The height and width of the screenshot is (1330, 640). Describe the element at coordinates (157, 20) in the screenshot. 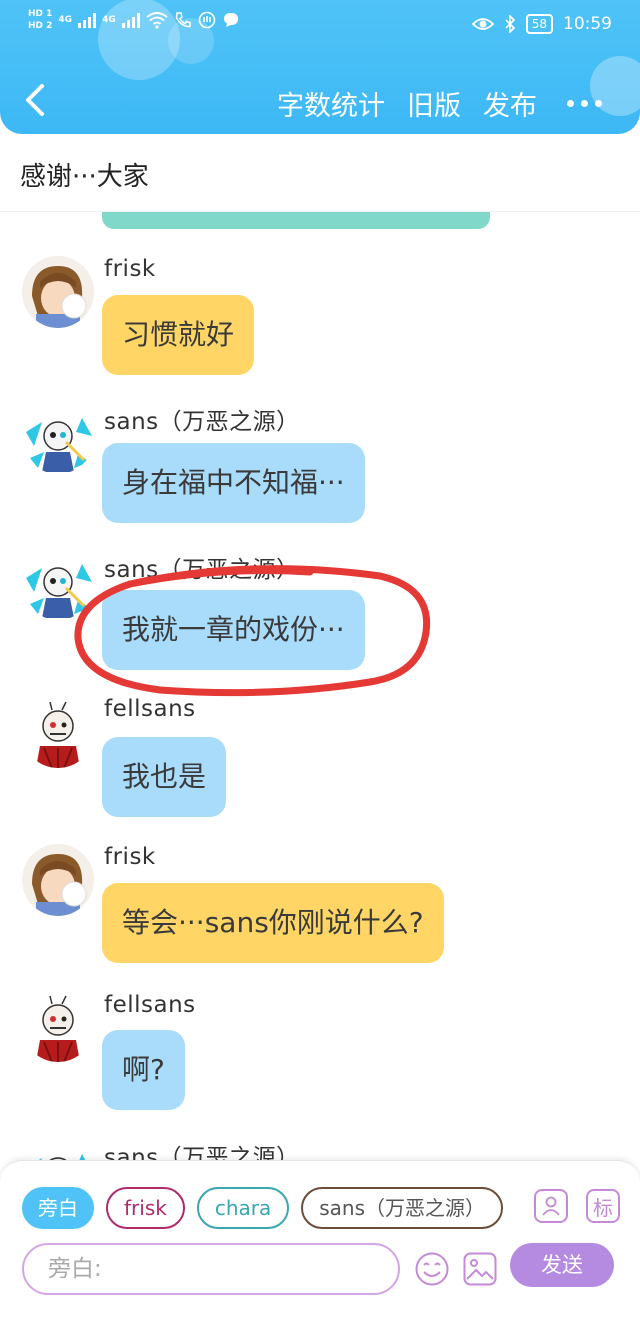

I see `wifi-icon` at that location.